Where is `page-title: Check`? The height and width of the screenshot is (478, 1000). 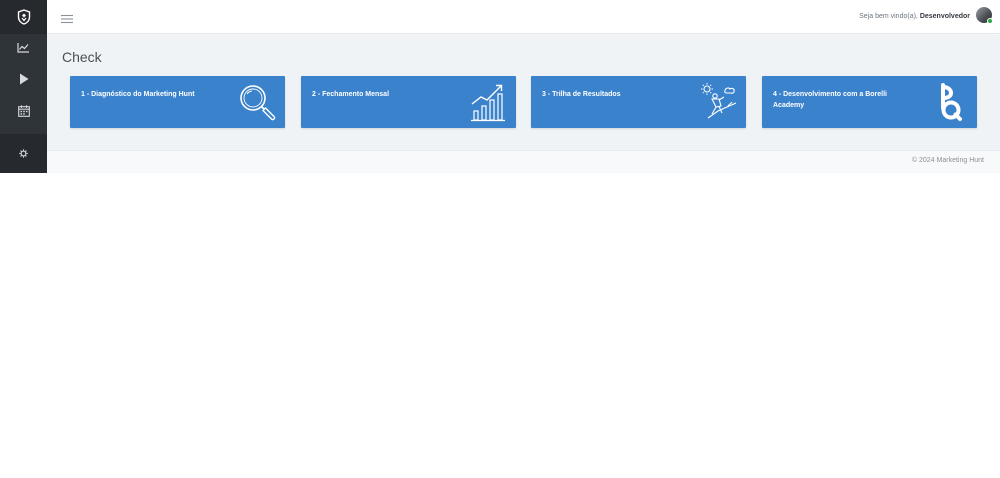
page-title: Check is located at coordinates (82, 57).